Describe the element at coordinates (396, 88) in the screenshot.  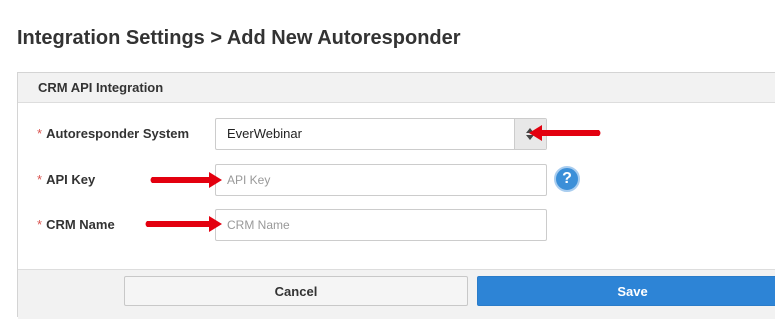
I see `panel-title: CRM API Integration` at that location.